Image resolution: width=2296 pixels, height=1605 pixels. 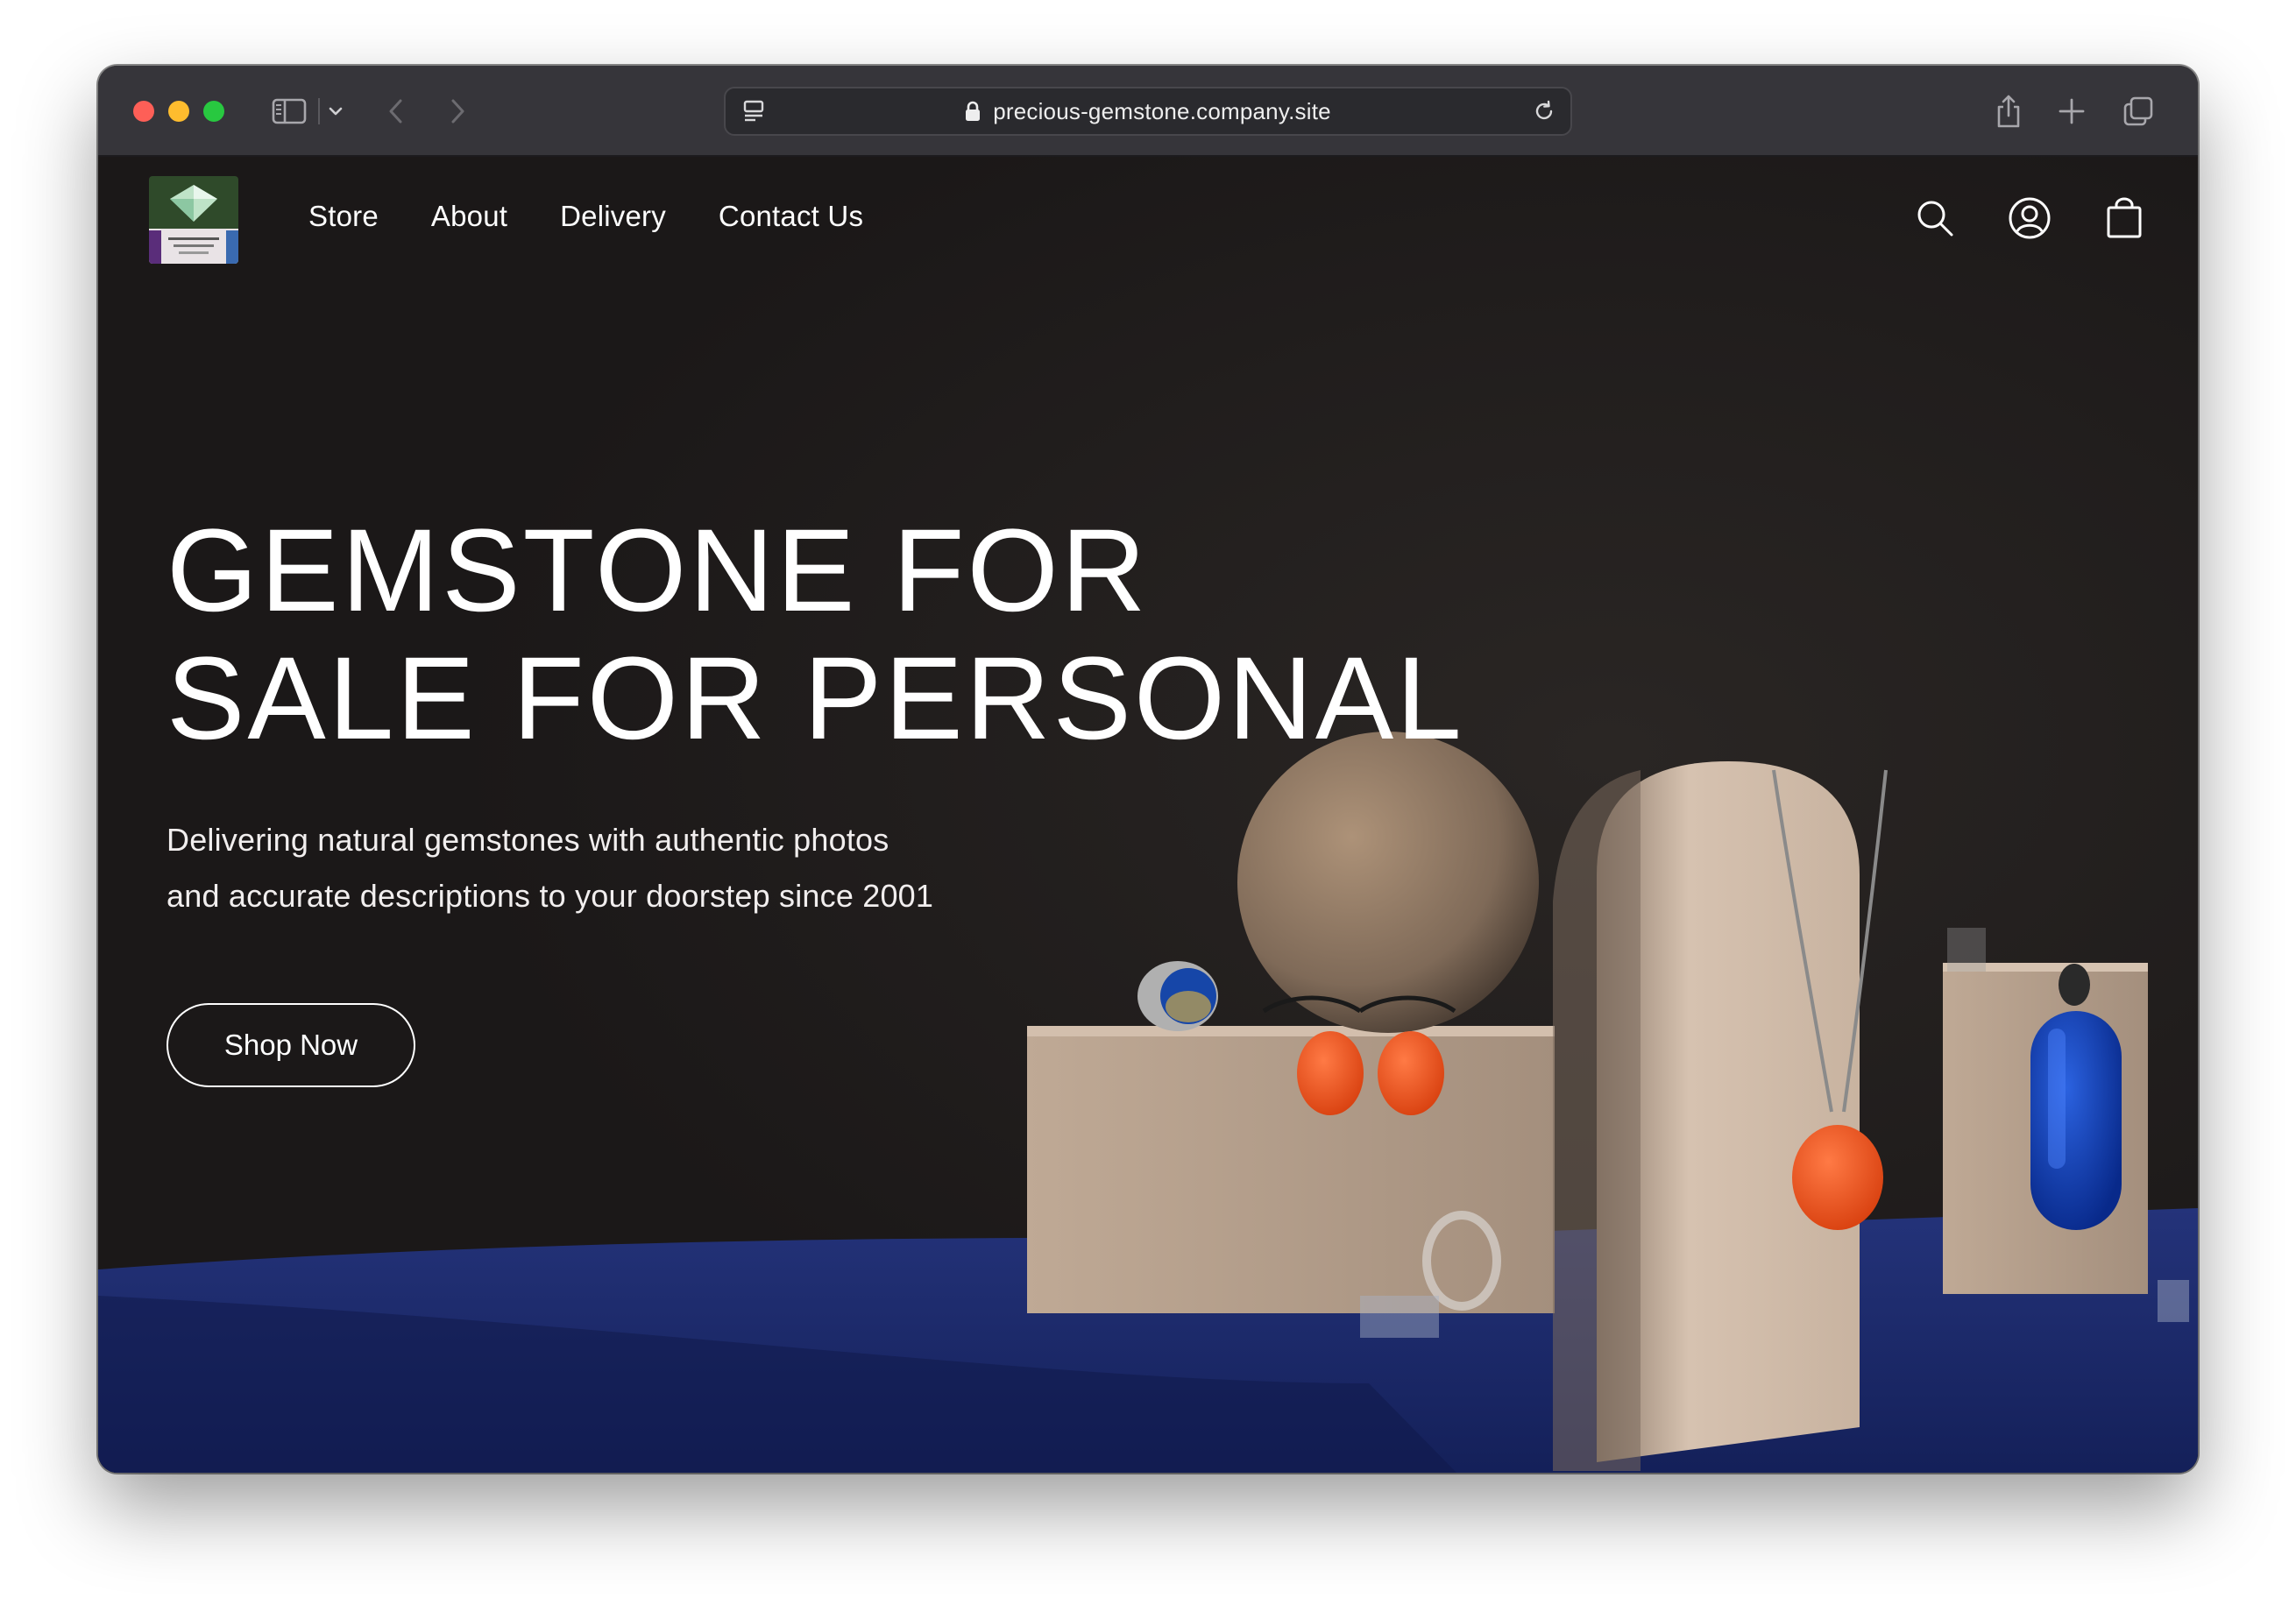 I want to click on close-window-button, so click(x=143, y=111).